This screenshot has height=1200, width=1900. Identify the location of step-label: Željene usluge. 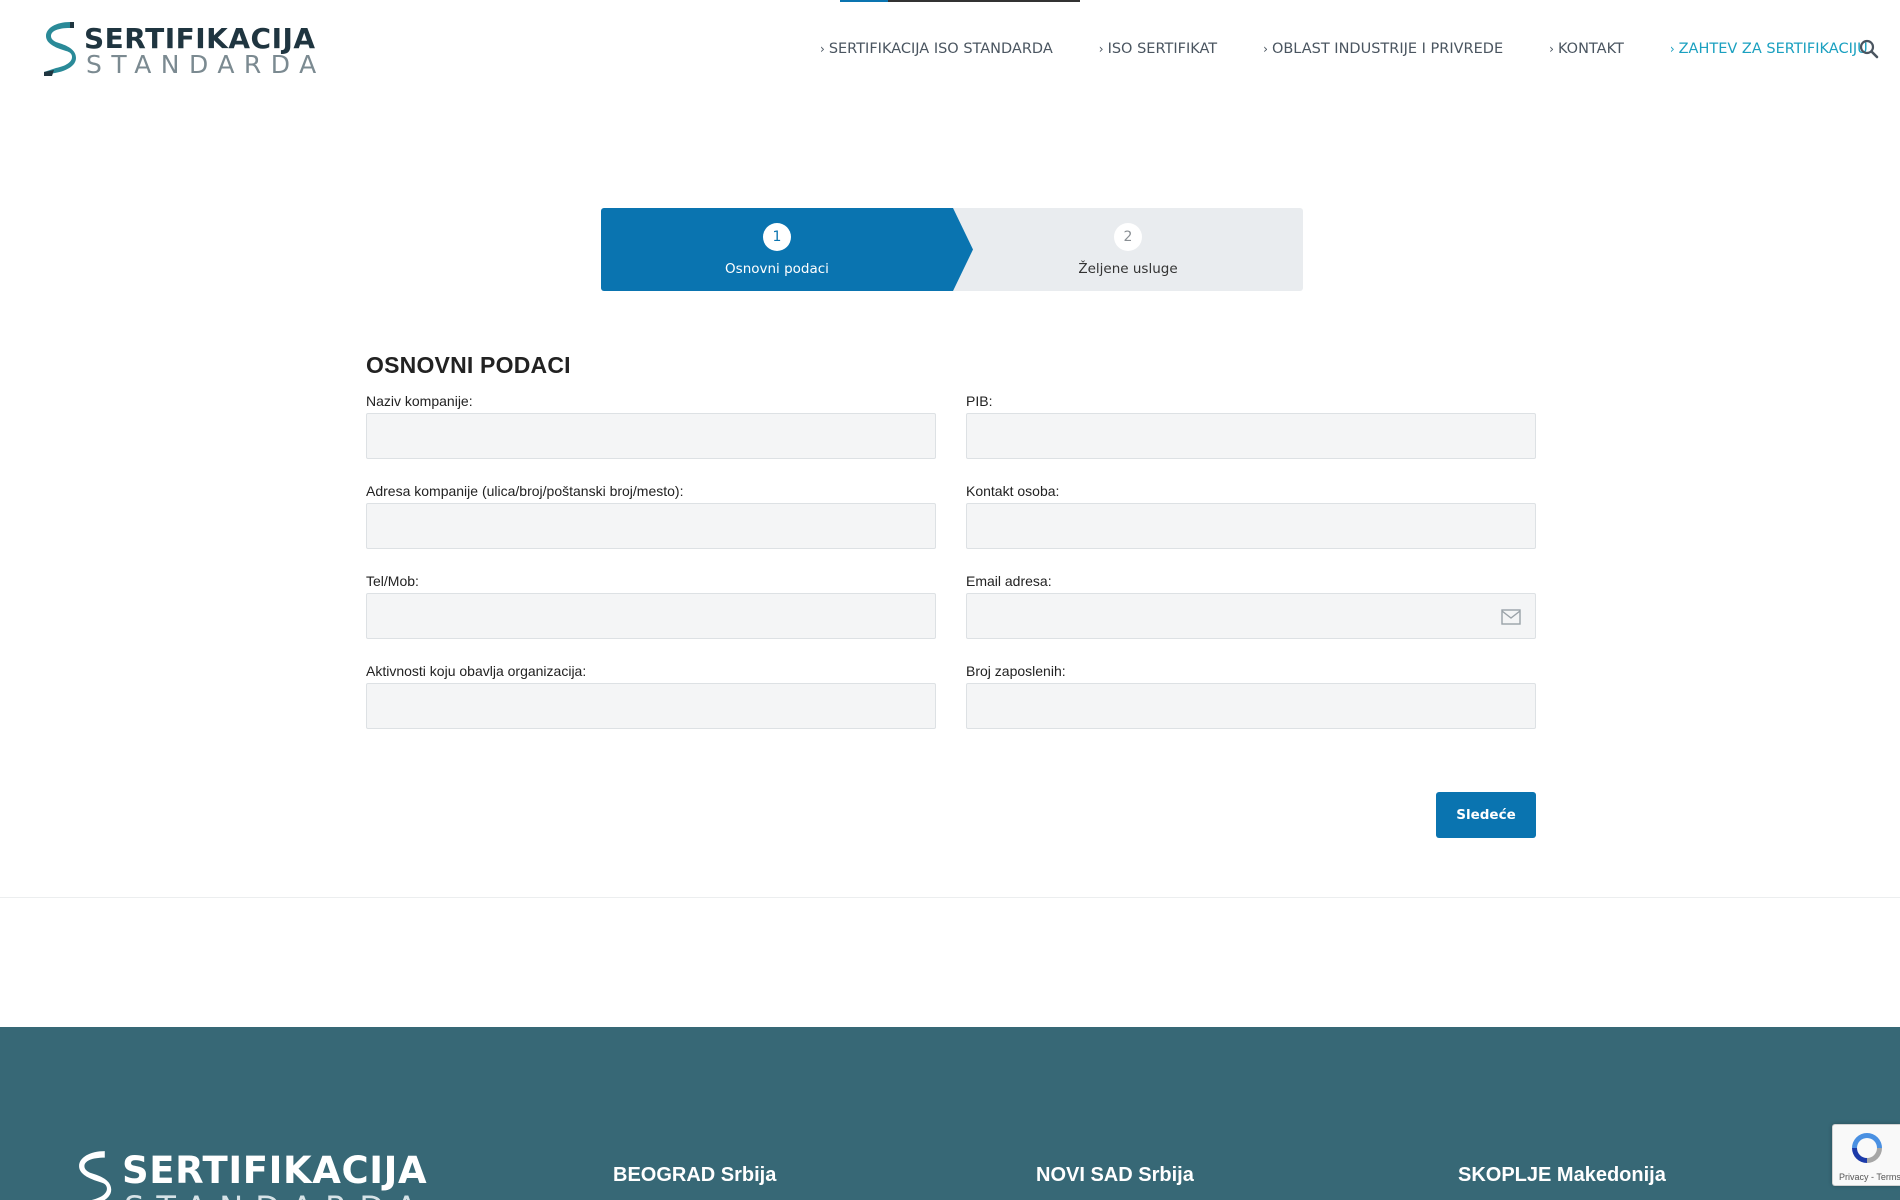
(1128, 269).